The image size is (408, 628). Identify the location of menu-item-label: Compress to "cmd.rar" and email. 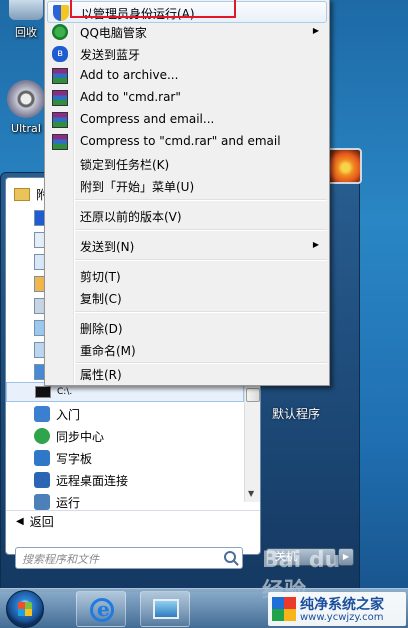
(180, 141).